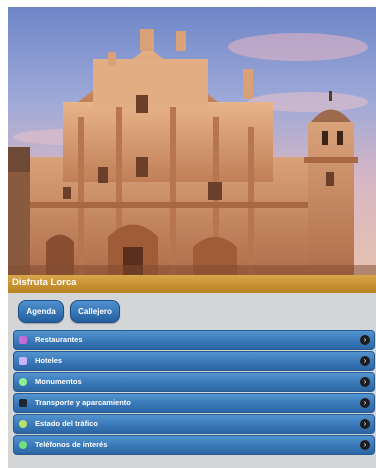  What do you see at coordinates (44, 282) in the screenshot?
I see `page-title: Disfruta Lorca` at bounding box center [44, 282].